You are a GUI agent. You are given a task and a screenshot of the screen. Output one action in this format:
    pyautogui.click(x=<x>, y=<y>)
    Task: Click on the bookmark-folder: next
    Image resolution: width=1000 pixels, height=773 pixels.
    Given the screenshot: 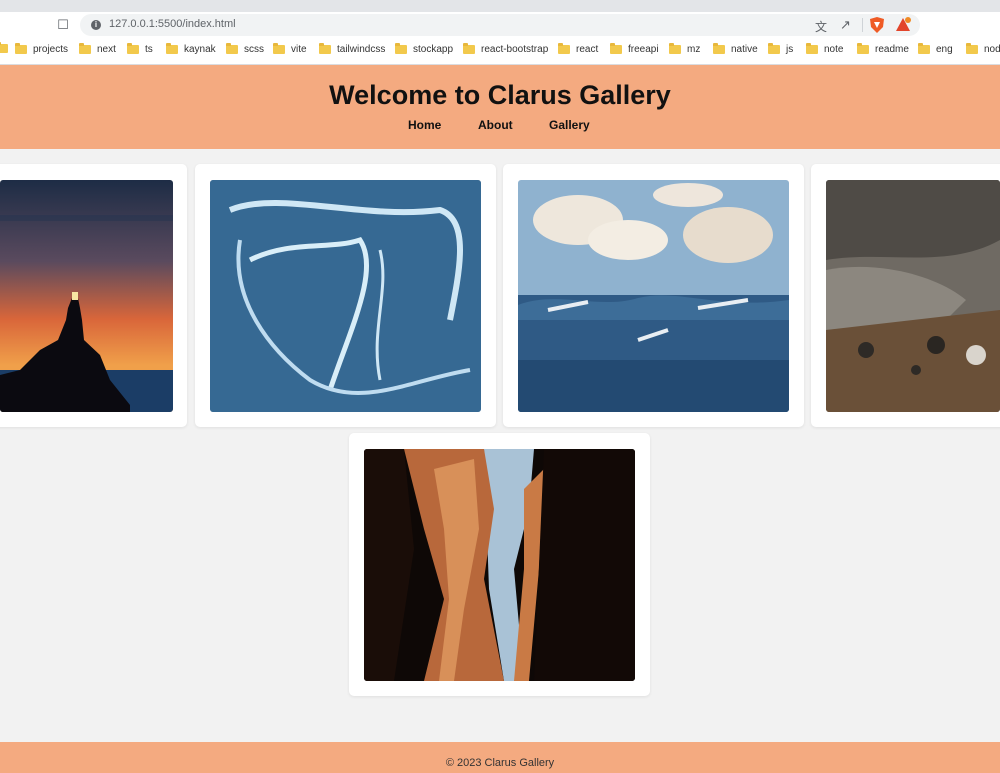 What is the action you would take?
    pyautogui.click(x=97, y=49)
    